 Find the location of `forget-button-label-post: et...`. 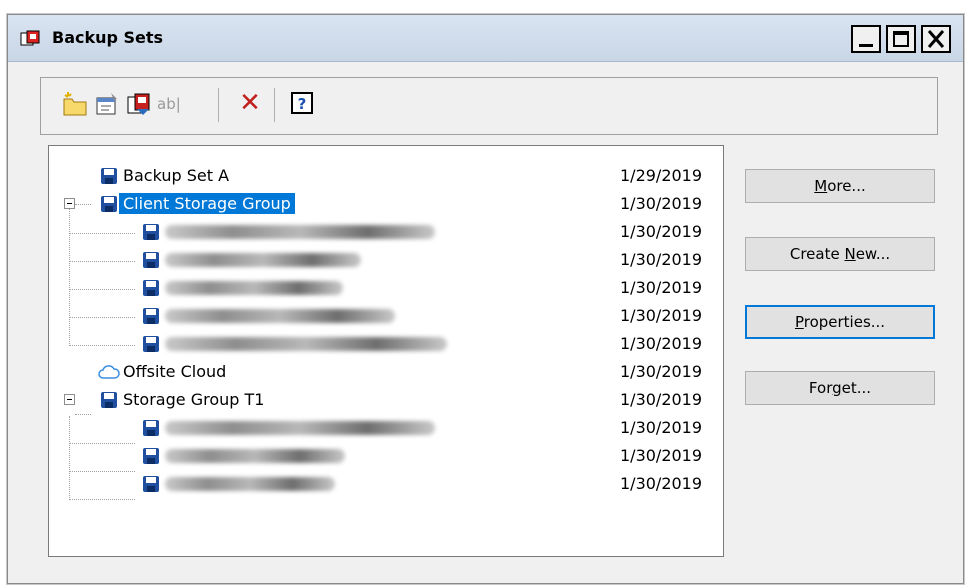

forget-button-label-post: et... is located at coordinates (856, 388).